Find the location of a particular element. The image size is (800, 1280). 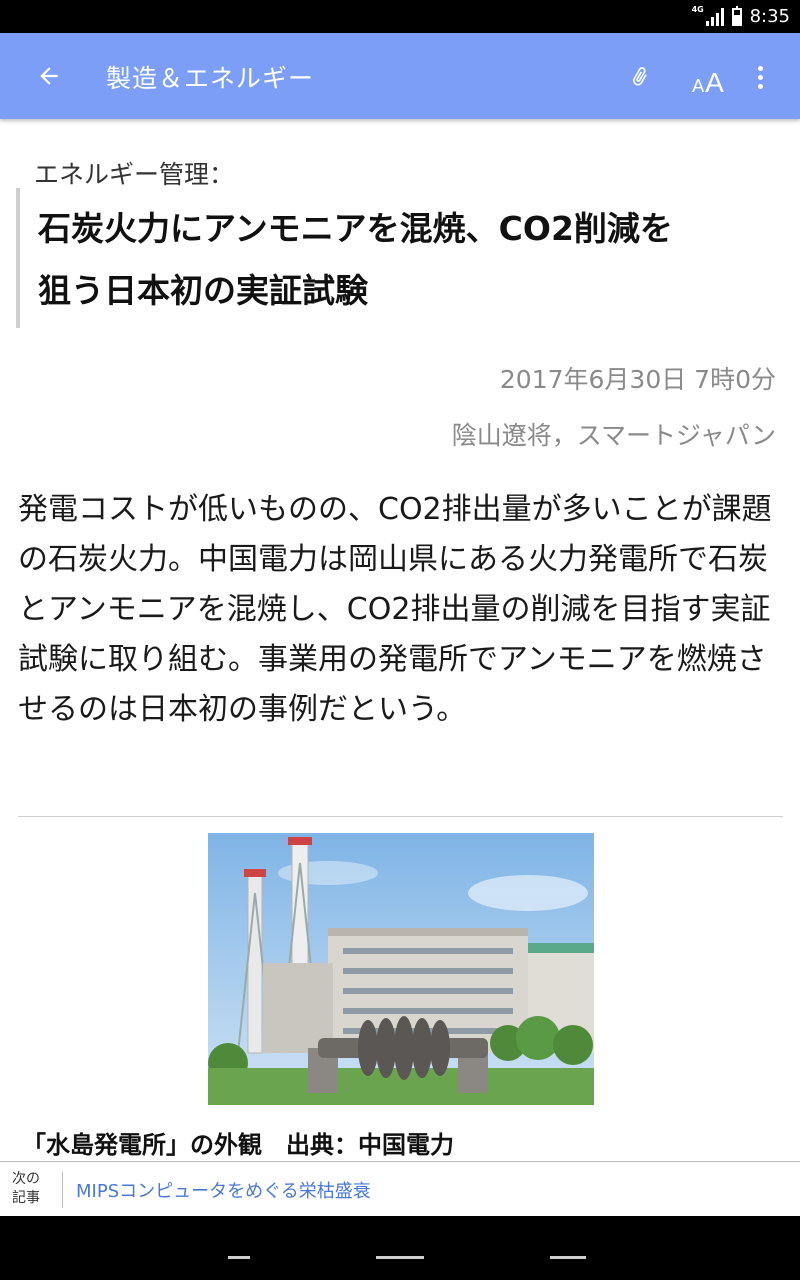

signal-icon: 4G is located at coordinates (708, 15).